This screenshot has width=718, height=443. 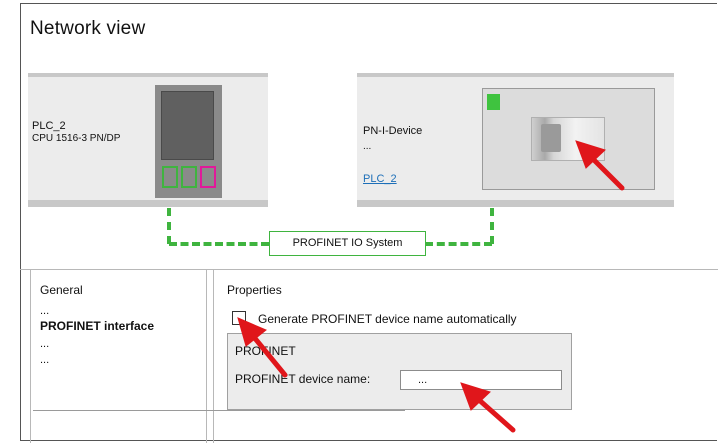 What do you see at coordinates (49, 126) in the screenshot?
I see `plc-name: PLC_2` at bounding box center [49, 126].